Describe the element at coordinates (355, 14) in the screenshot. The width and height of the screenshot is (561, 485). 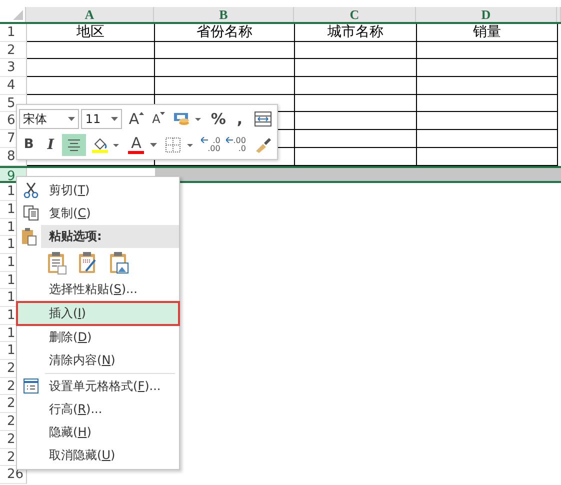
I see `column-header: C` at that location.